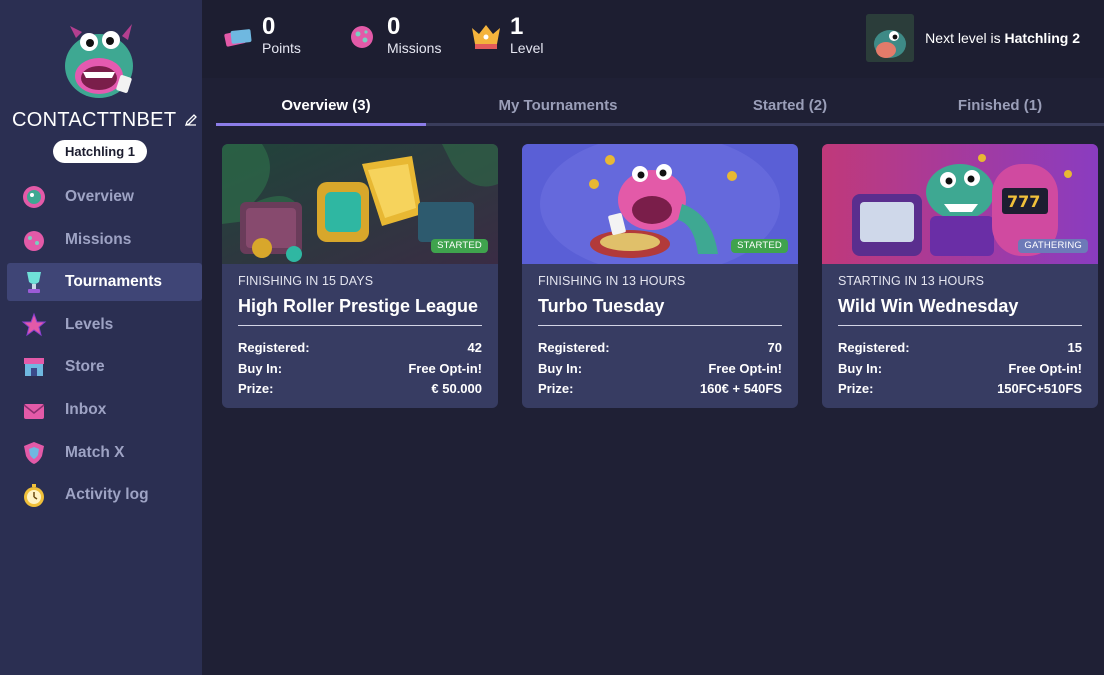 The image size is (1104, 675). I want to click on registered-value: 70, so click(774, 347).